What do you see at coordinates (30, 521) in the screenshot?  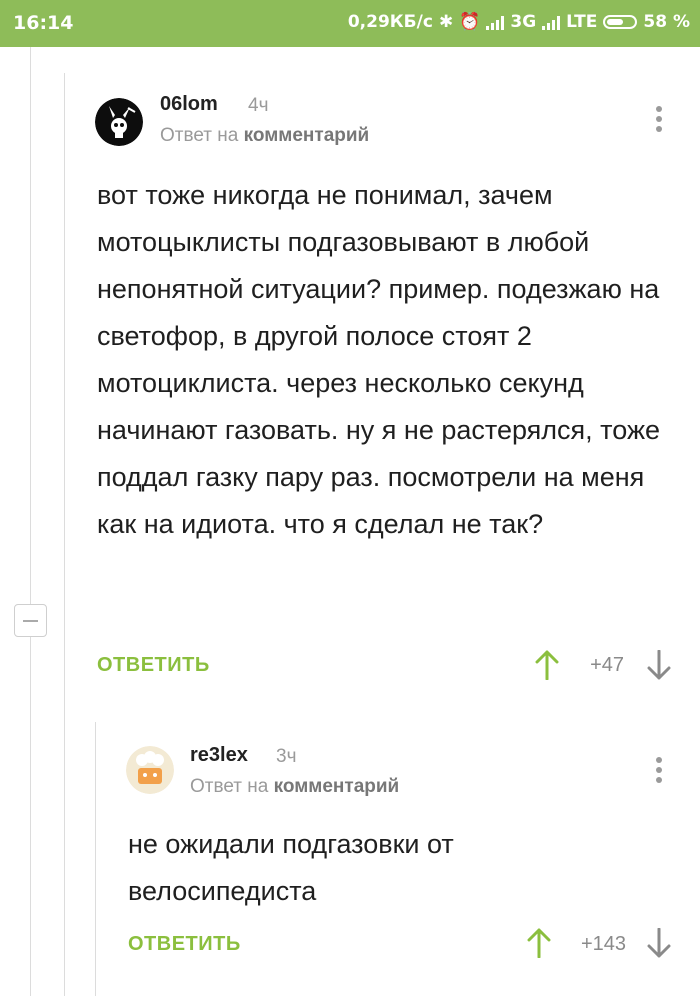 I see `thread-line-outer` at bounding box center [30, 521].